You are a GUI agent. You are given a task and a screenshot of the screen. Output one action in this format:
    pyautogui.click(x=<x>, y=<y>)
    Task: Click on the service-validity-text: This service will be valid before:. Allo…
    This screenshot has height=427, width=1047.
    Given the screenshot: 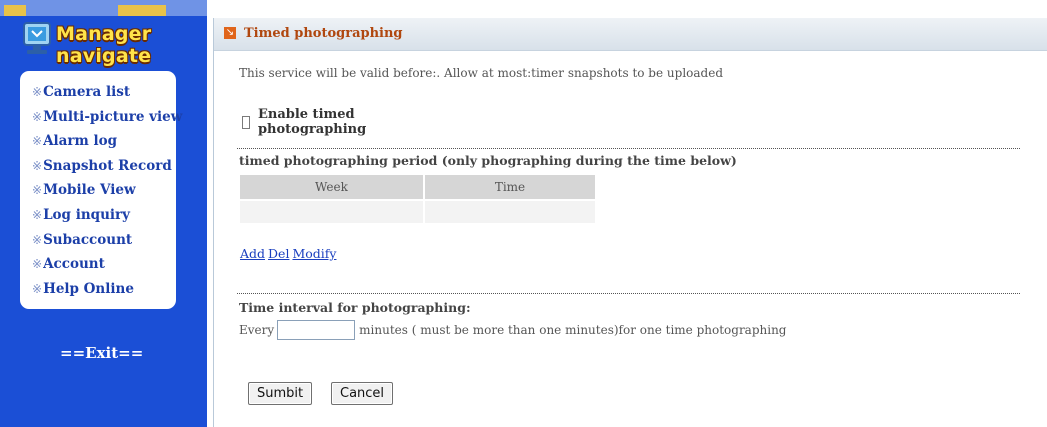 What is the action you would take?
    pyautogui.click(x=481, y=73)
    